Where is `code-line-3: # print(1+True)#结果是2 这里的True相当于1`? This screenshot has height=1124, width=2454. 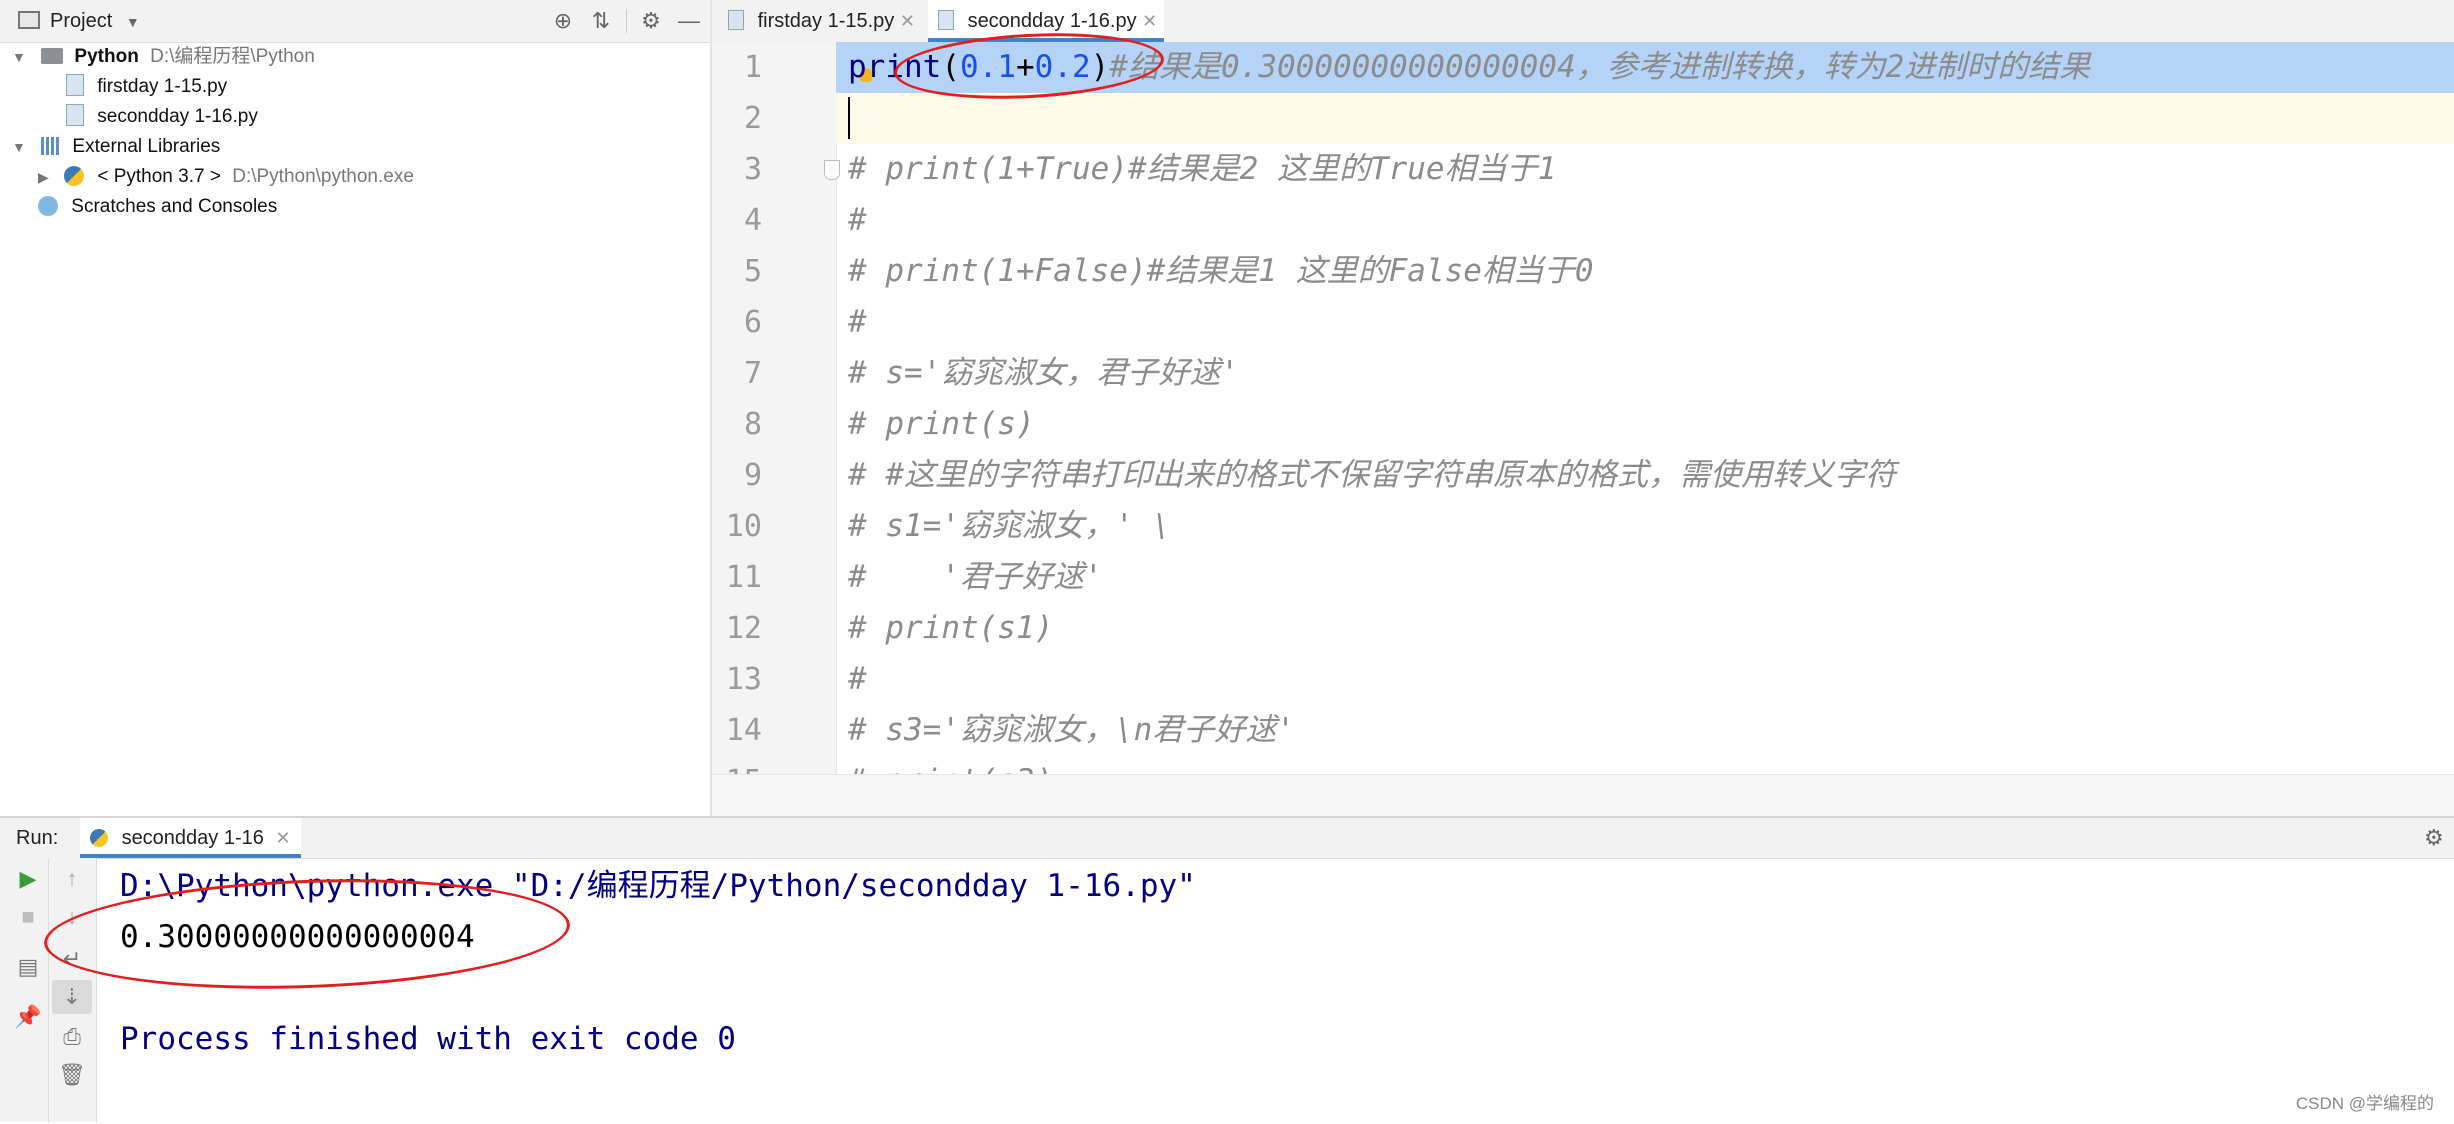 code-line-3: # print(1+True)#结果是2 这里的True相当于1 is located at coordinates (1202, 169).